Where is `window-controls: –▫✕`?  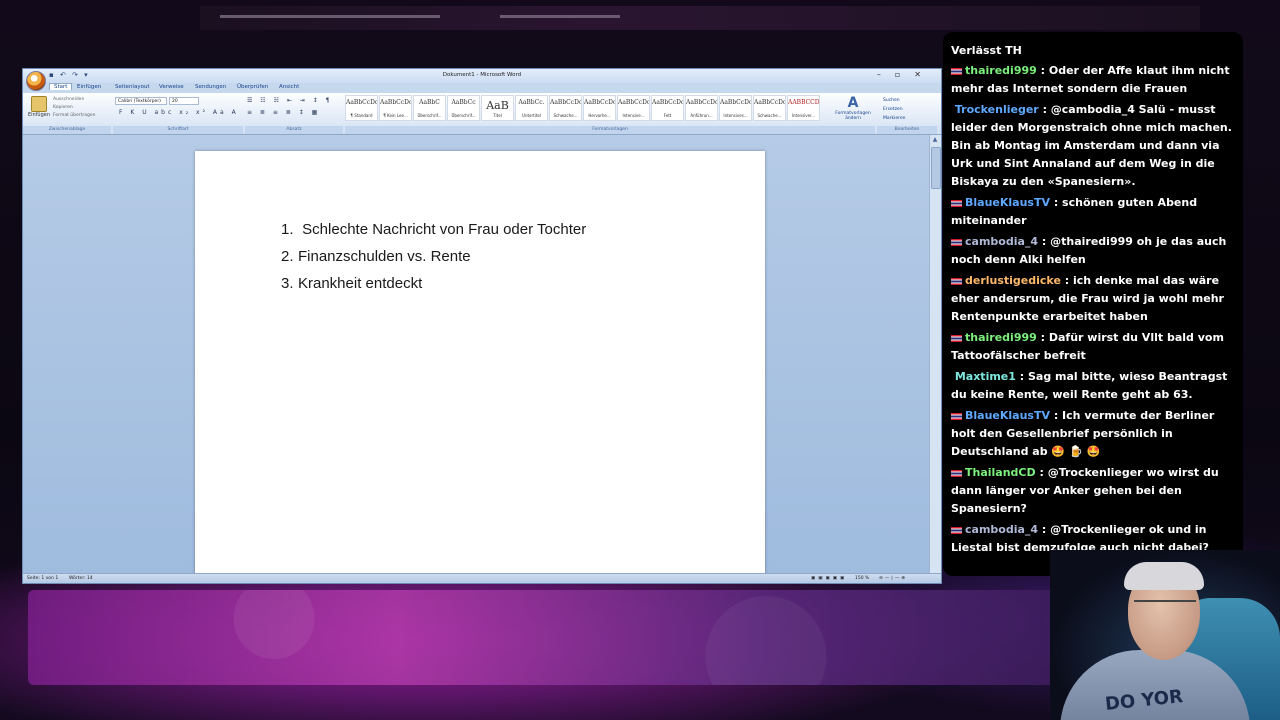
window-controls: –▫✕ is located at coordinates (906, 74).